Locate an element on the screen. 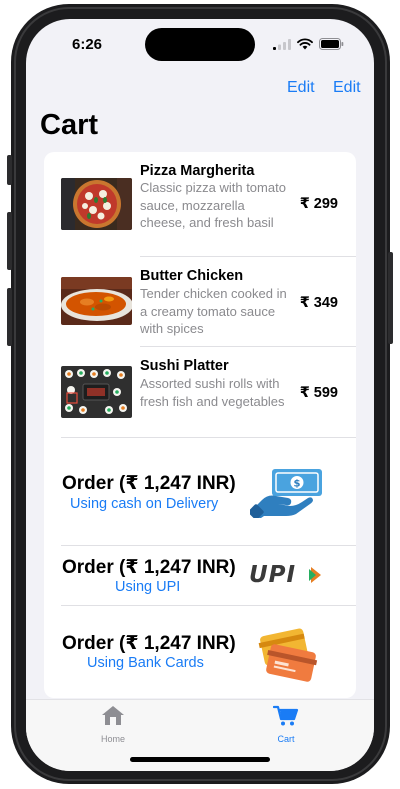 The image size is (400, 789). item-price: ₹ 299 is located at coordinates (318, 204).